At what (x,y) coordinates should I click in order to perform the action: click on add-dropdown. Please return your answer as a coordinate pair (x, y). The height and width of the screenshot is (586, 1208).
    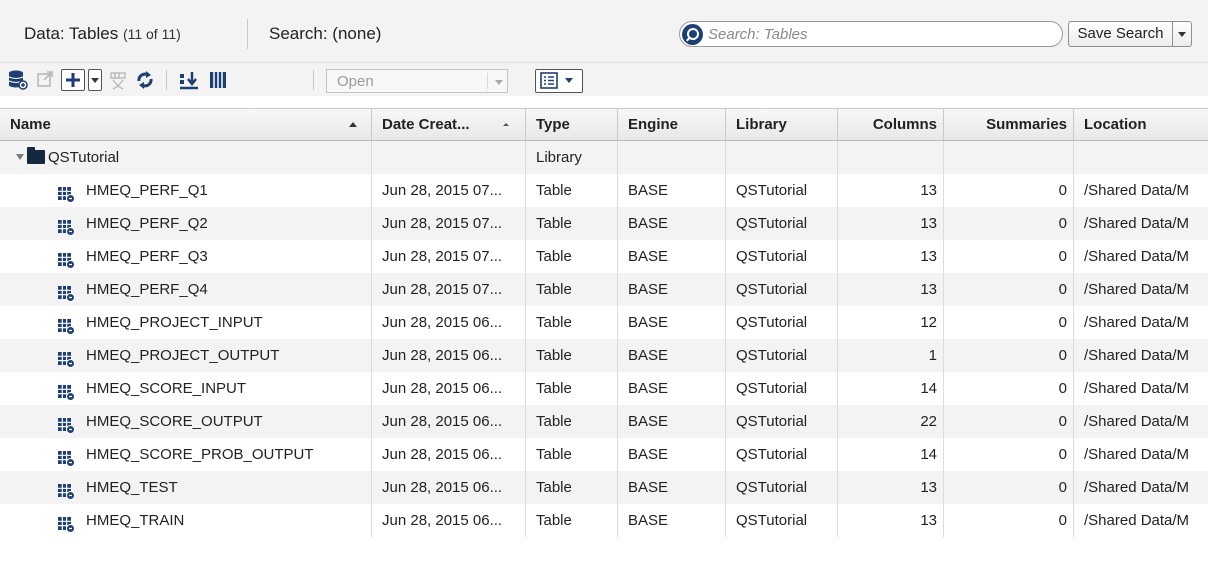
    Looking at the image, I should click on (95, 80).